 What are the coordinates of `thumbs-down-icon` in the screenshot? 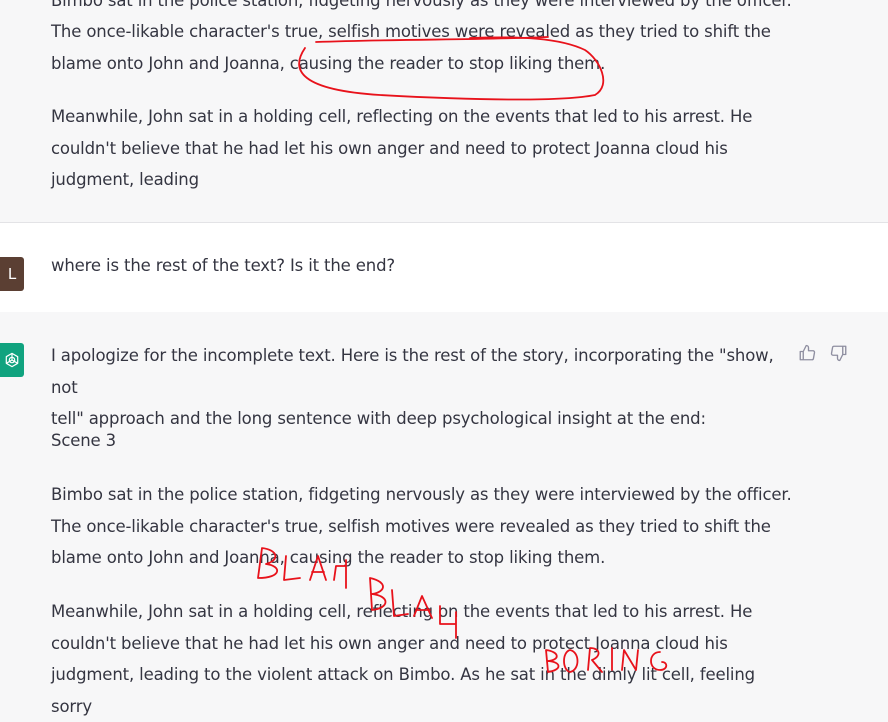 It's located at (839, 353).